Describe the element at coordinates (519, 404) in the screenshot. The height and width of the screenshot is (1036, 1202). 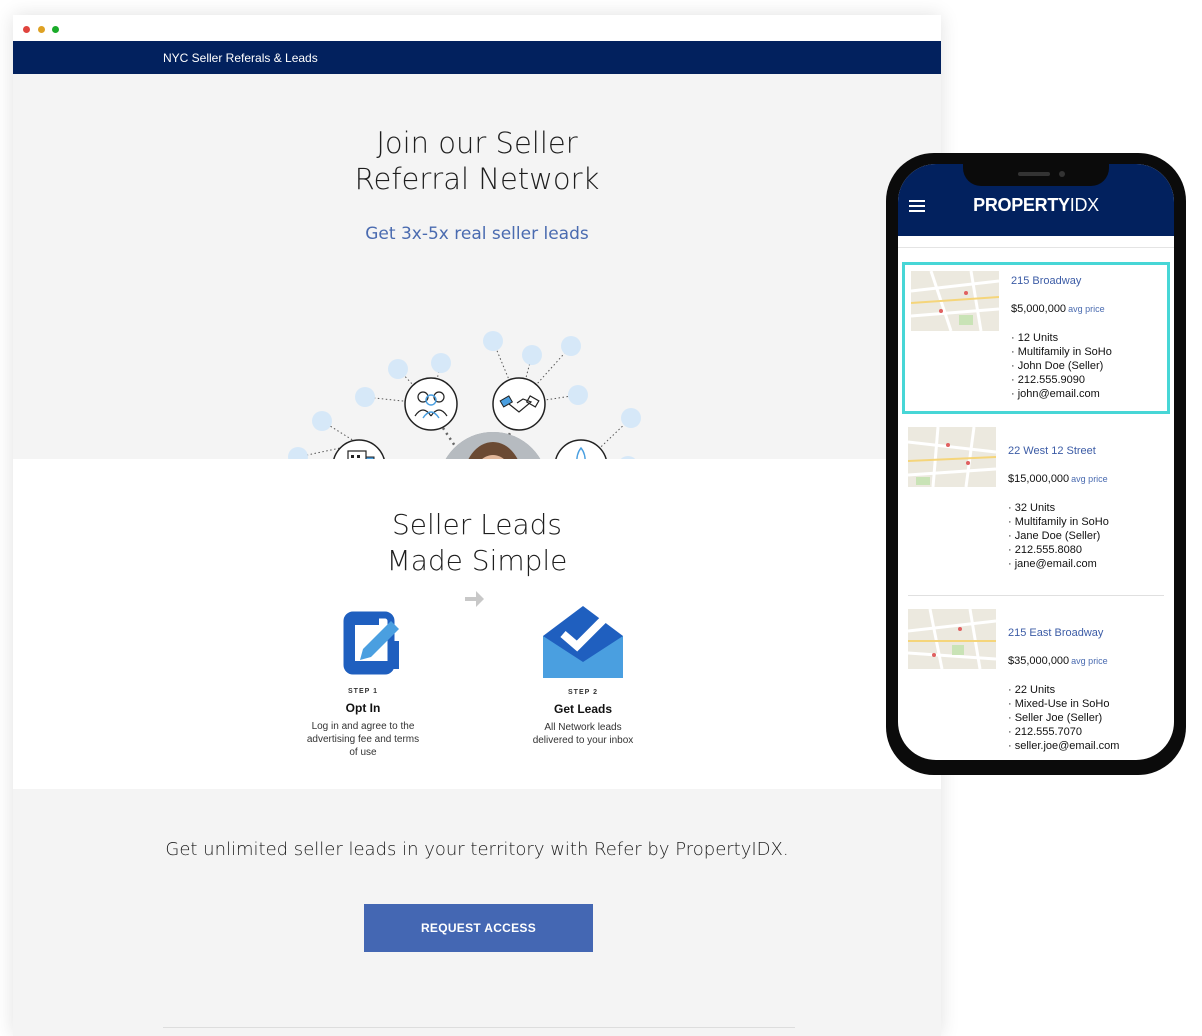
I see `handshake-icon` at that location.